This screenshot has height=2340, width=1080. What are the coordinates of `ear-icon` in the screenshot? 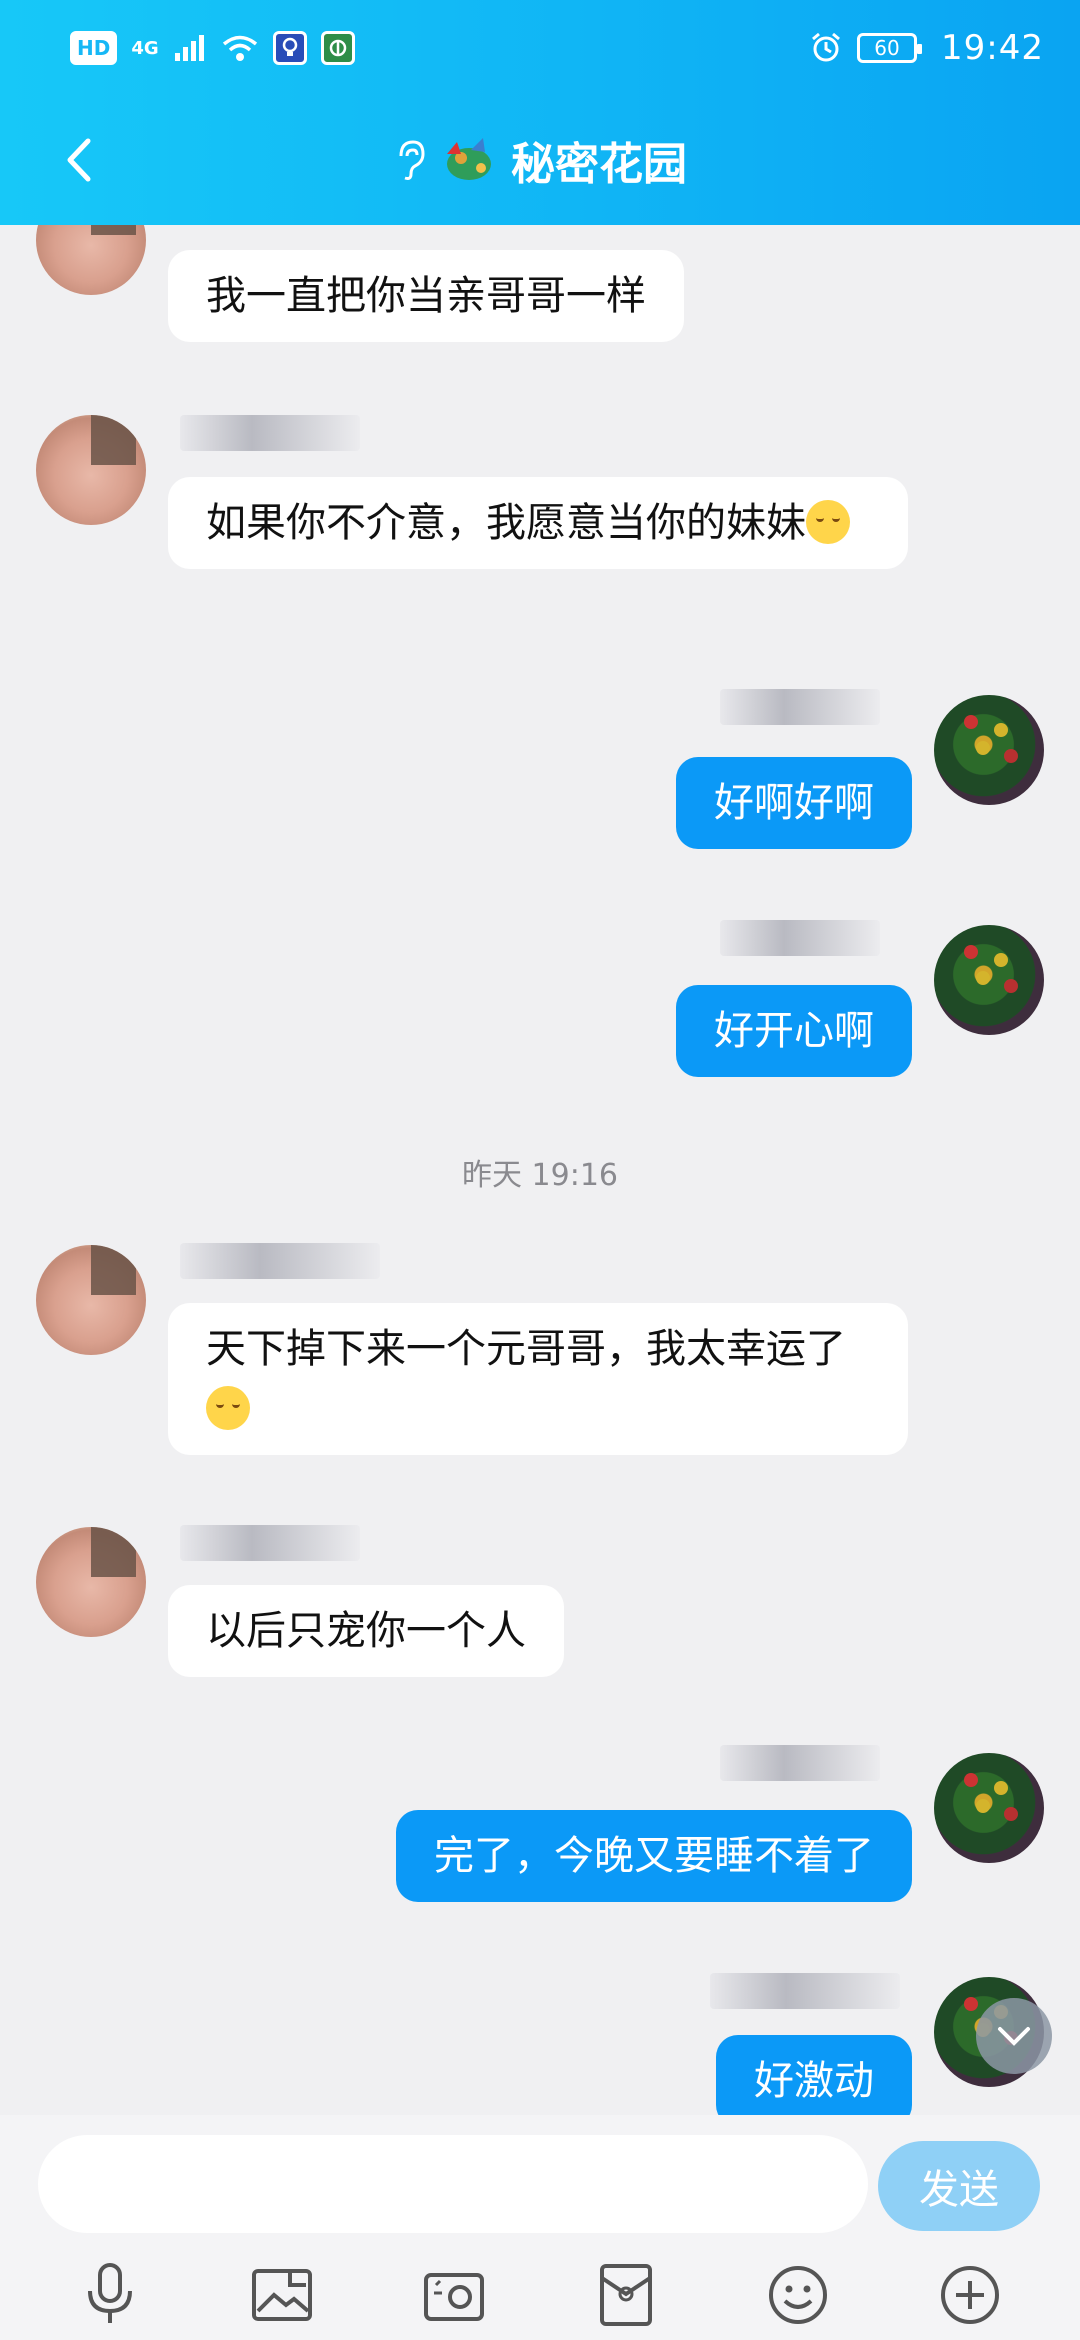 It's located at (412, 160).